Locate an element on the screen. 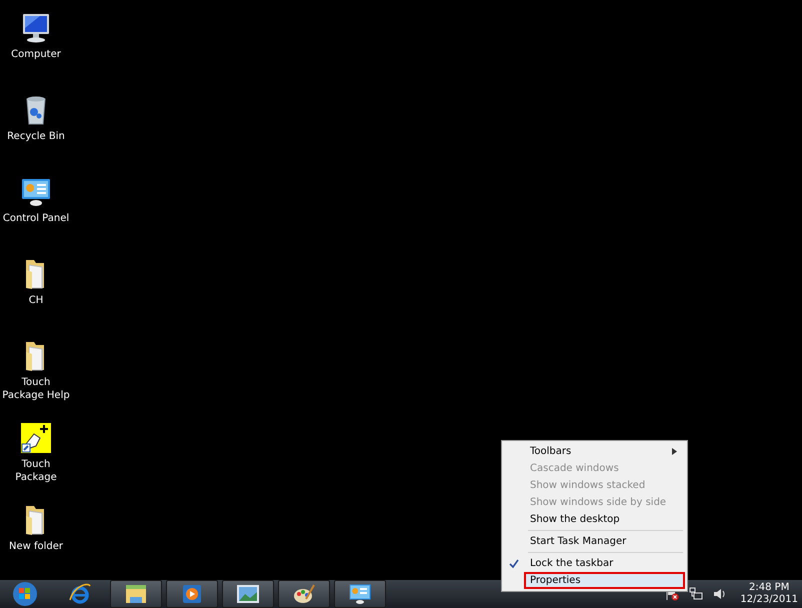 The image size is (802, 608). clock-time: 2:48 PM is located at coordinates (769, 588).